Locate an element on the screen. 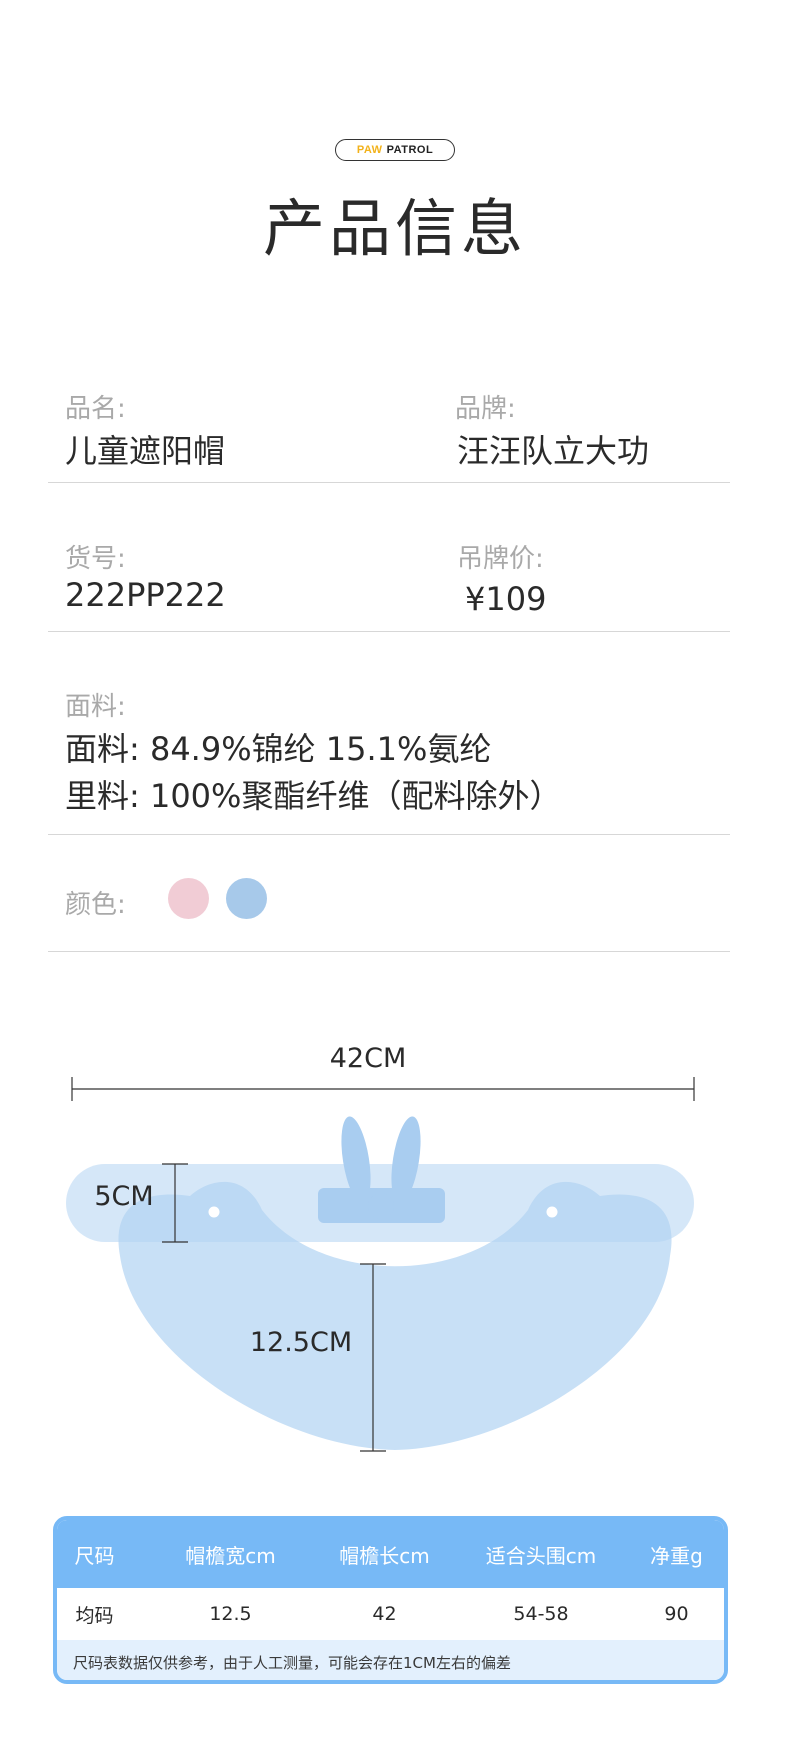 Image resolution: width=790 pixels, height=1756 pixels. brand-label: 品牌: is located at coordinates (485, 409).